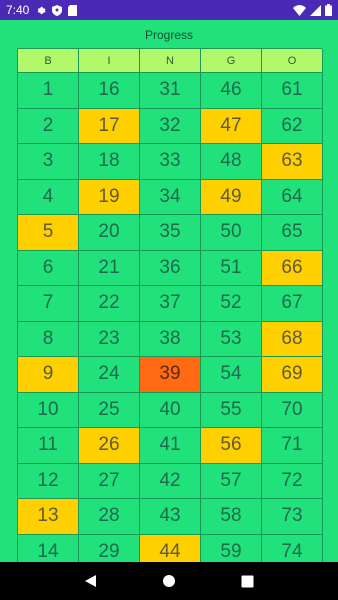 The height and width of the screenshot is (600, 338). Describe the element at coordinates (292, 410) in the screenshot. I see `bingo-cell-70: 70` at that location.